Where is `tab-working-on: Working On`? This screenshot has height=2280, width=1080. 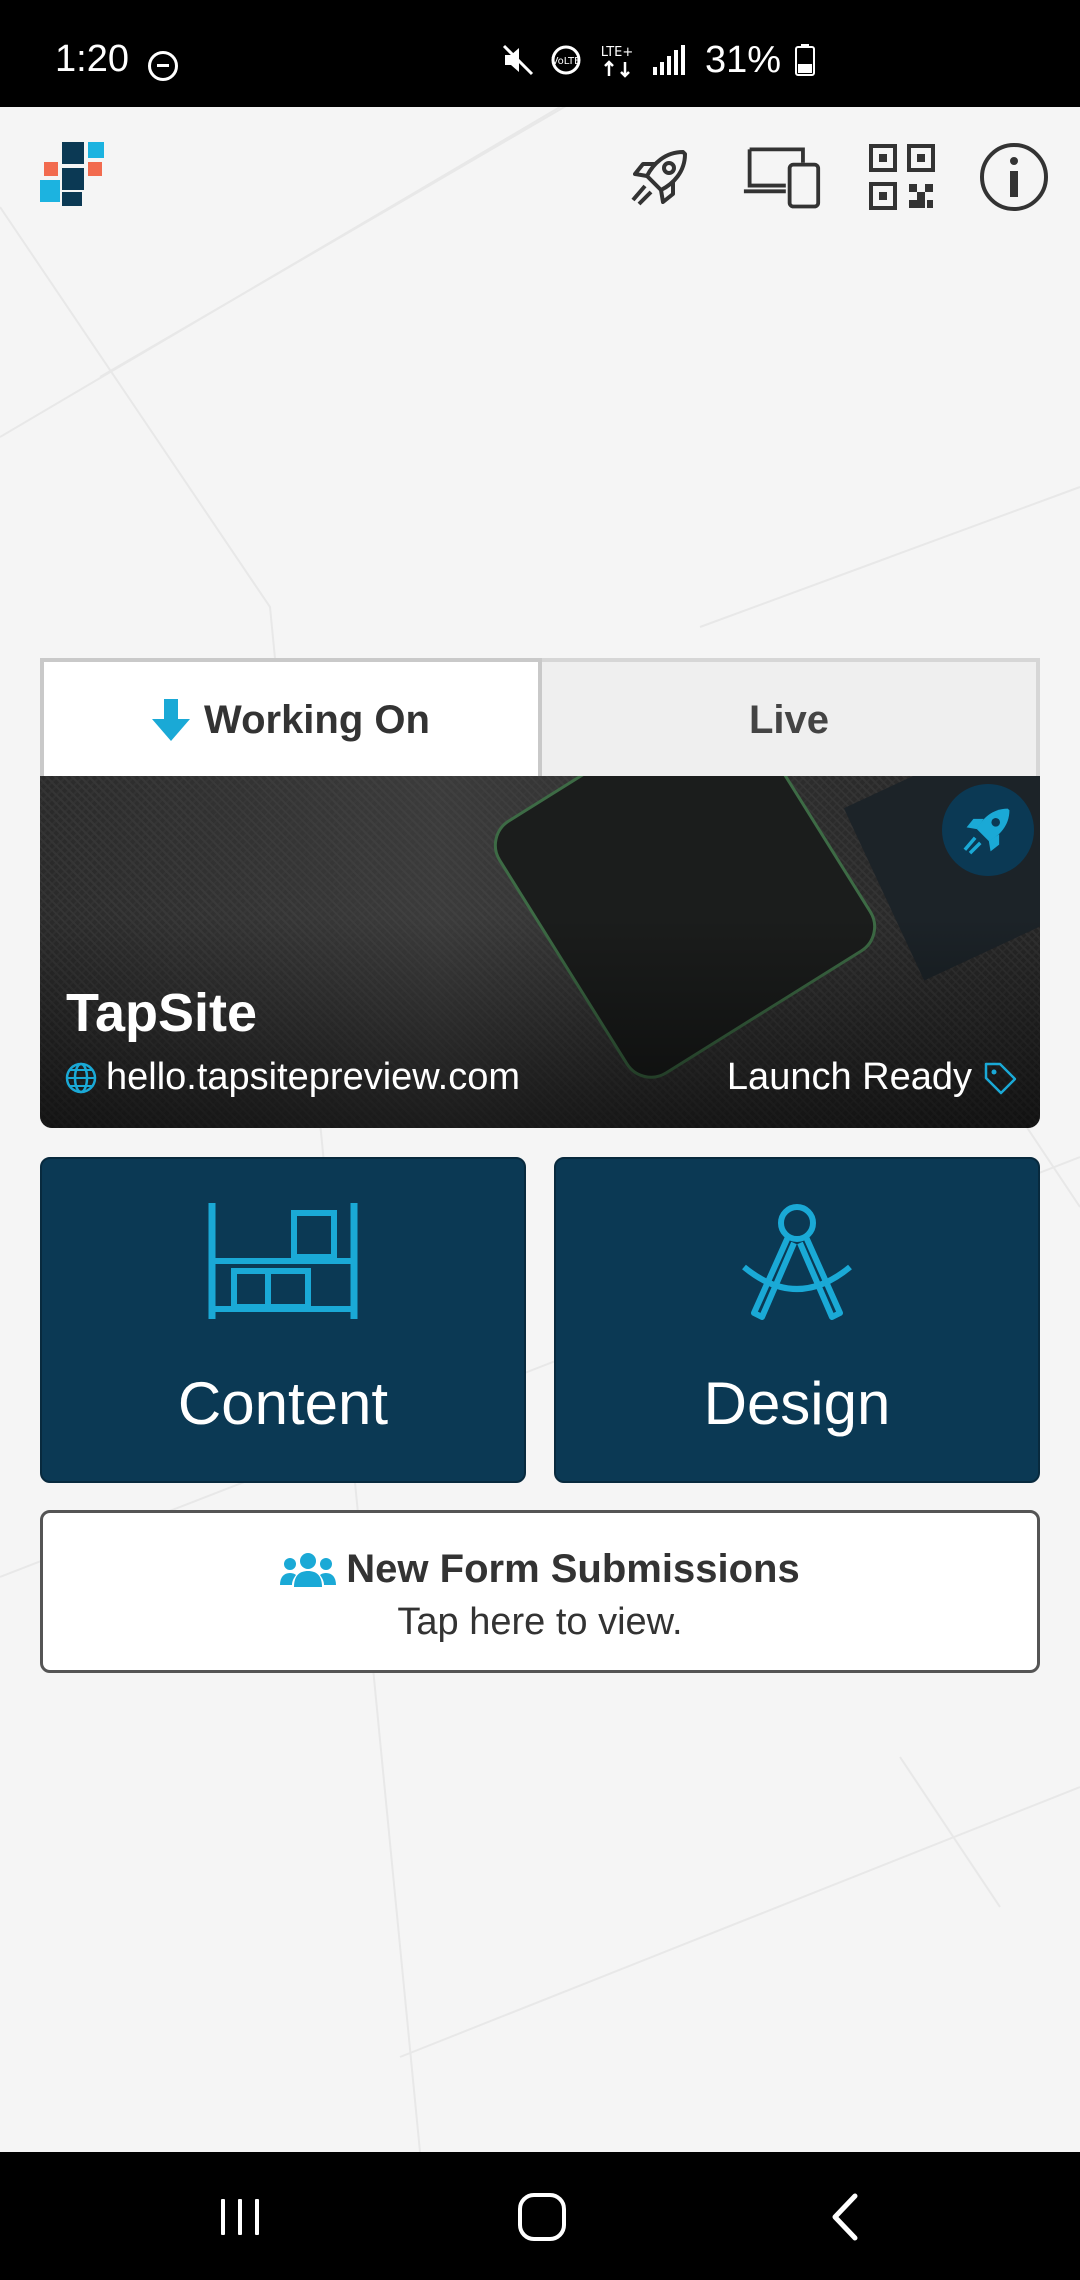 tab-working-on: Working On is located at coordinates (291, 718).